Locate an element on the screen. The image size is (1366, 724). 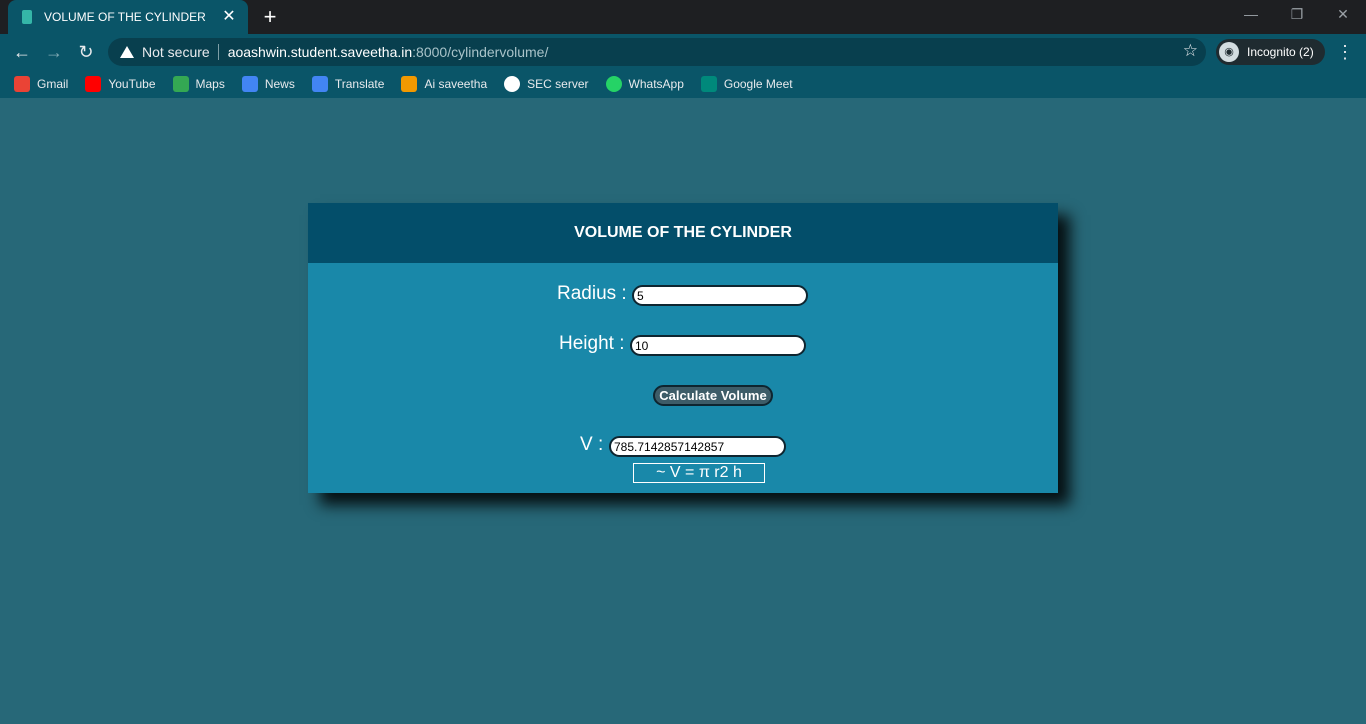
bookmark-whatsapp: WhatsApp is located at coordinates (644, 84).